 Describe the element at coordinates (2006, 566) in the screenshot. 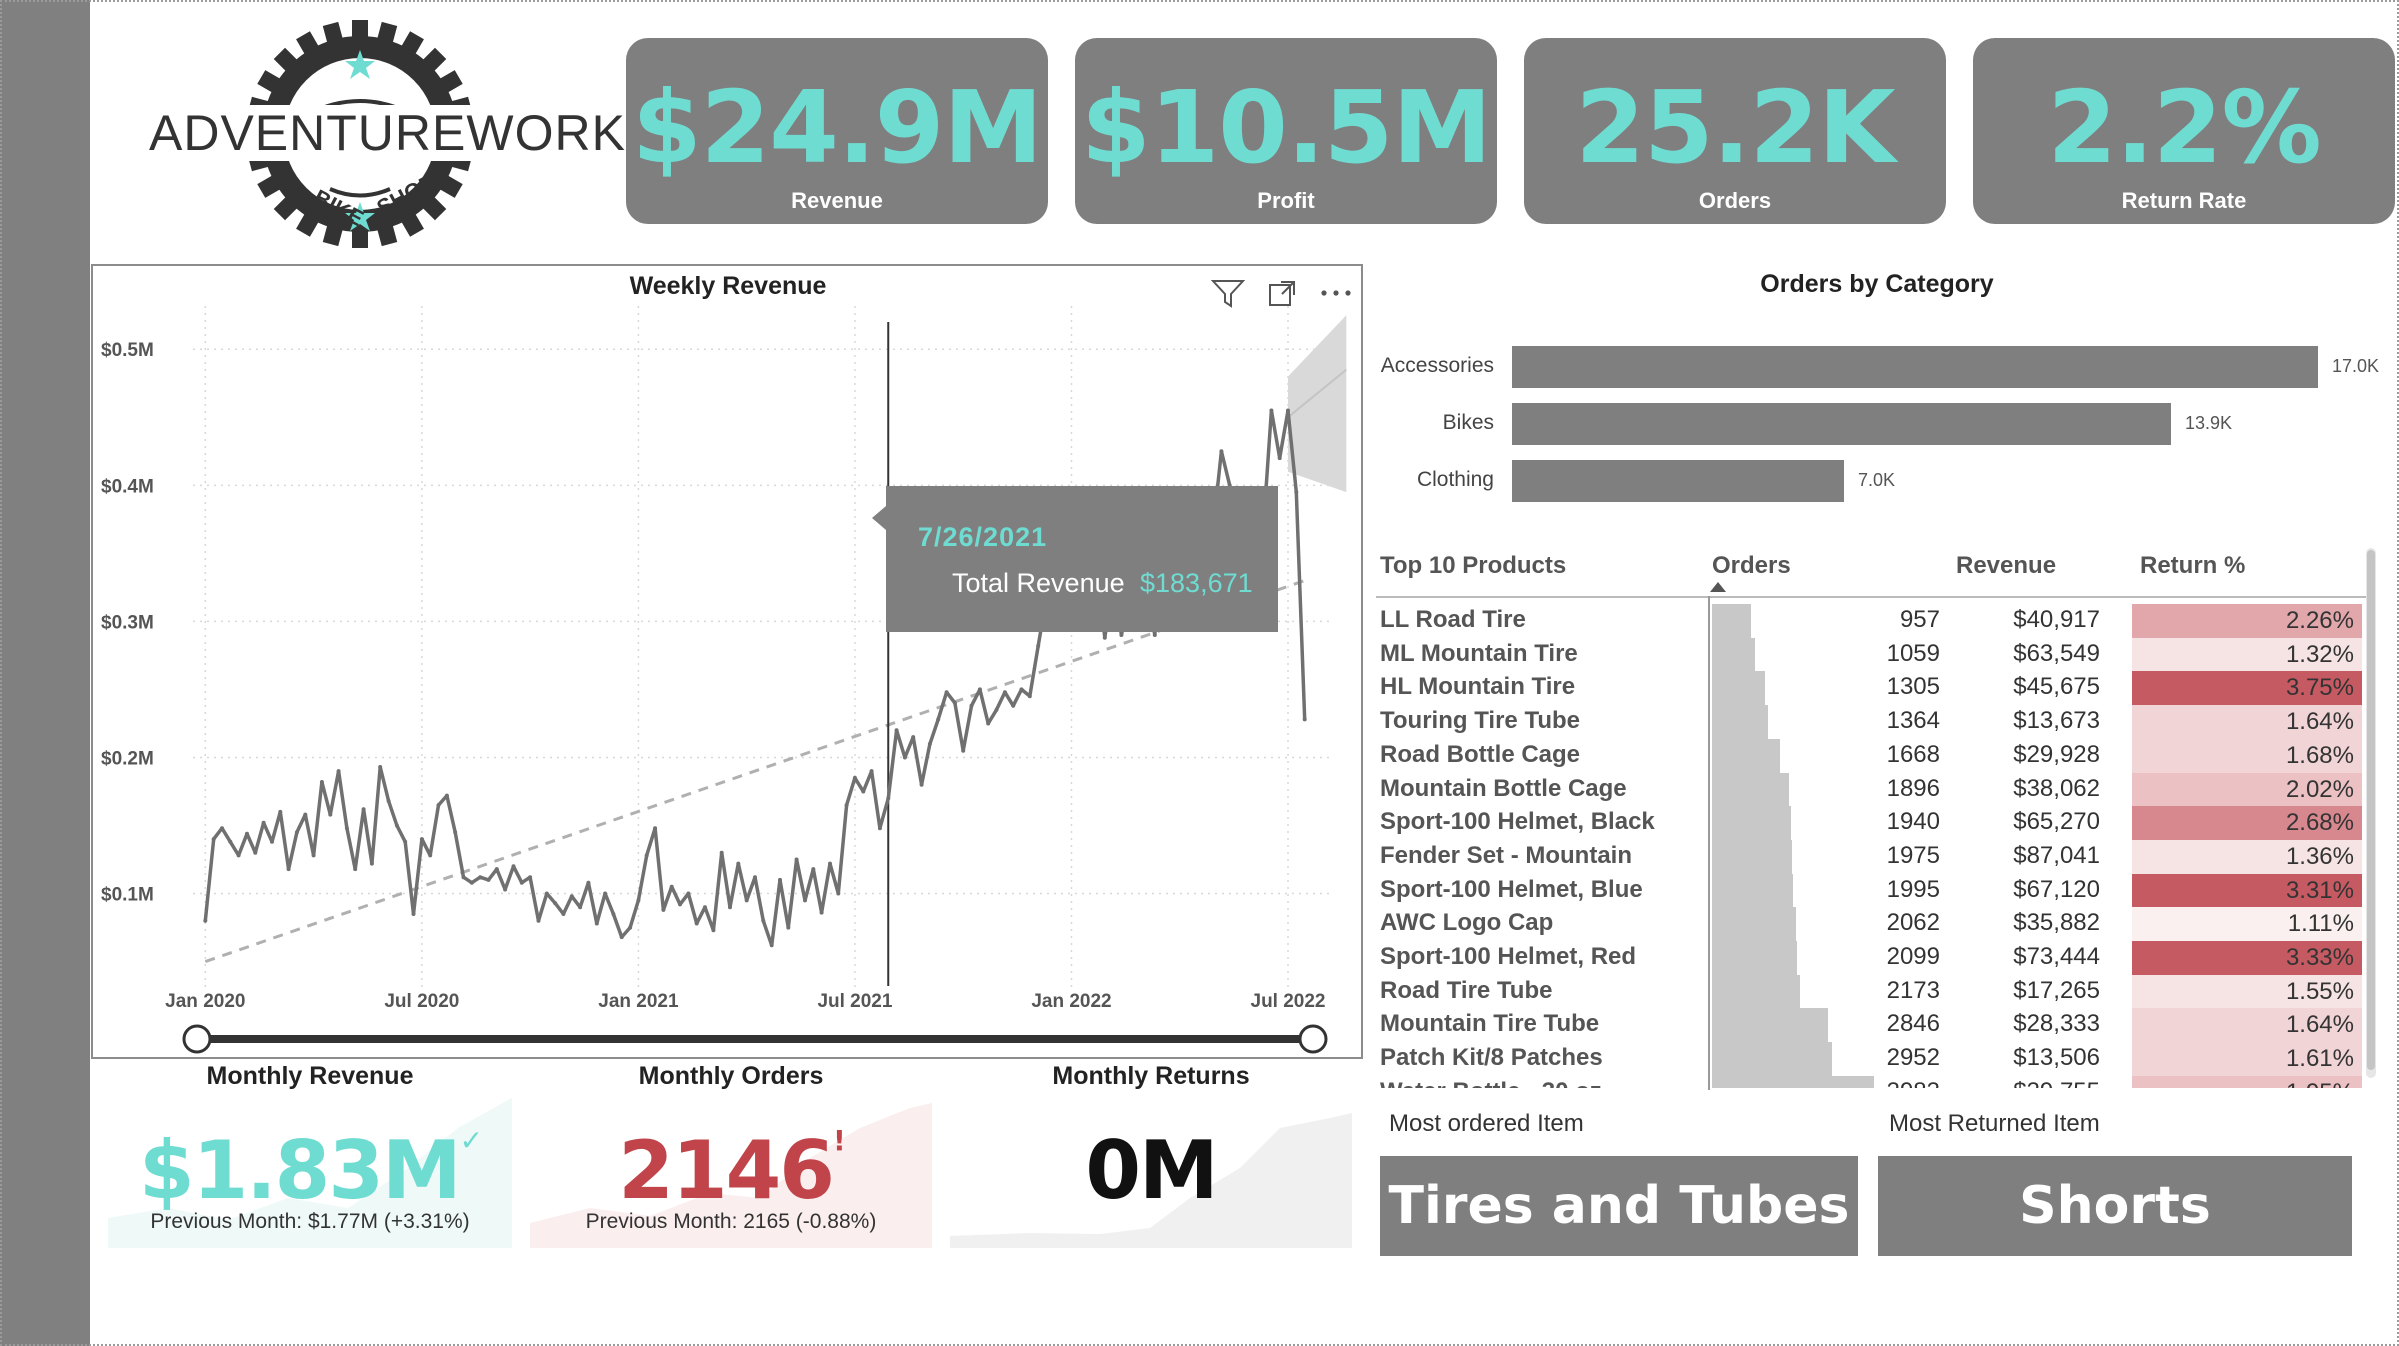

I see `col-header-revenue: Revenue` at that location.